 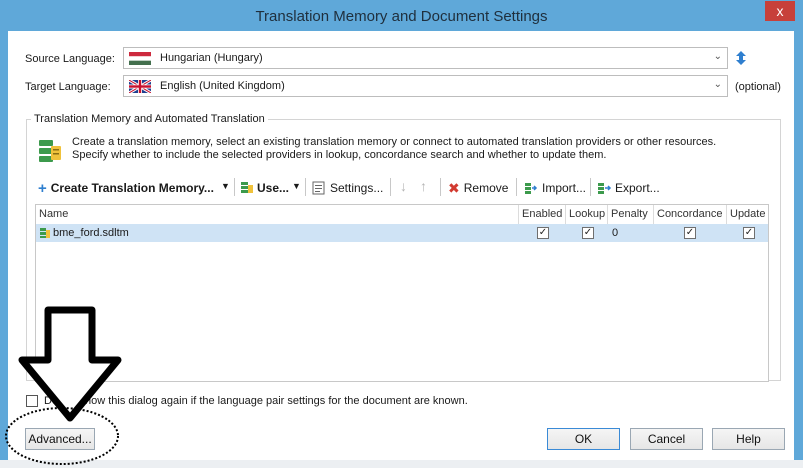 What do you see at coordinates (531, 188) in the screenshot?
I see `import-icon` at bounding box center [531, 188].